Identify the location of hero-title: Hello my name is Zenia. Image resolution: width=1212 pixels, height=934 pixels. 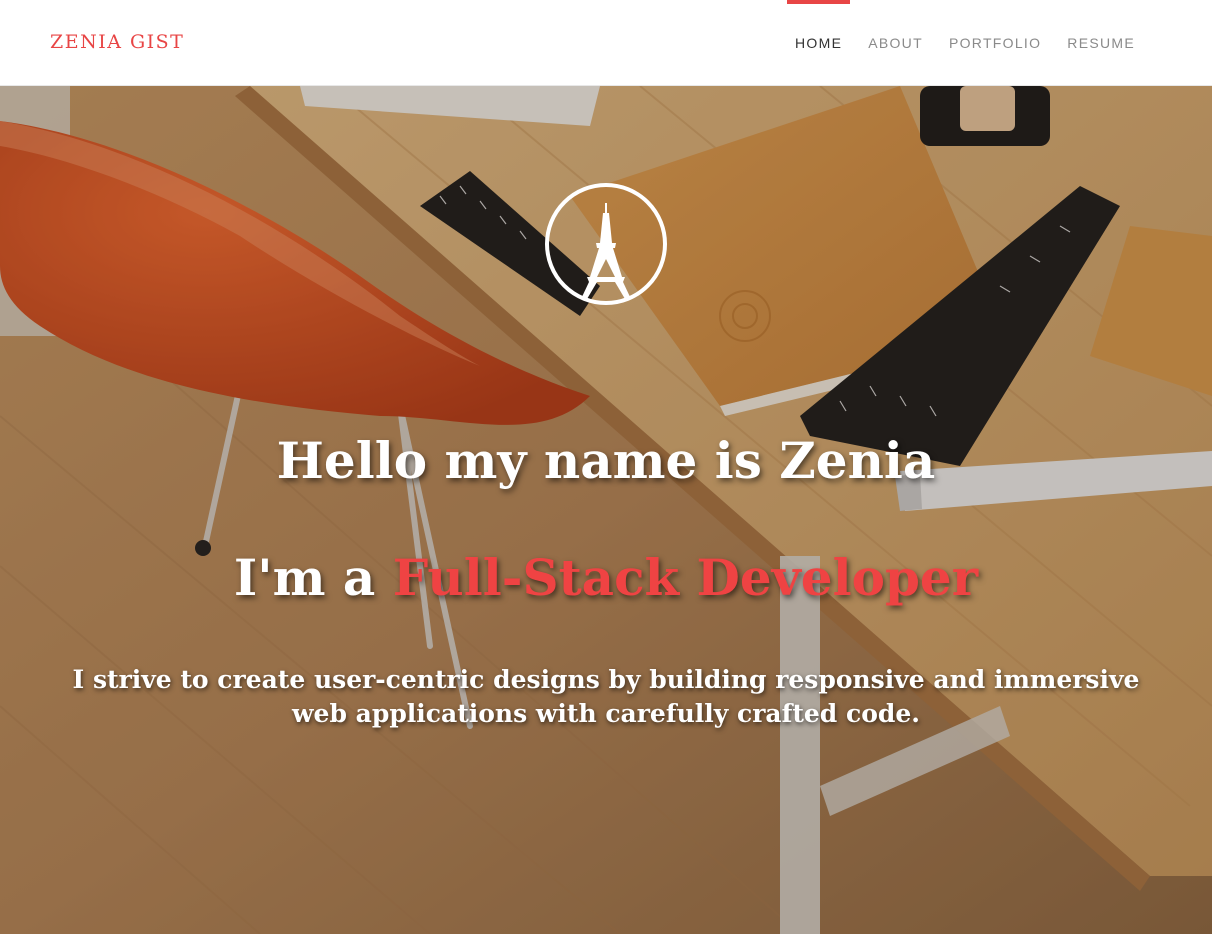
(606, 460).